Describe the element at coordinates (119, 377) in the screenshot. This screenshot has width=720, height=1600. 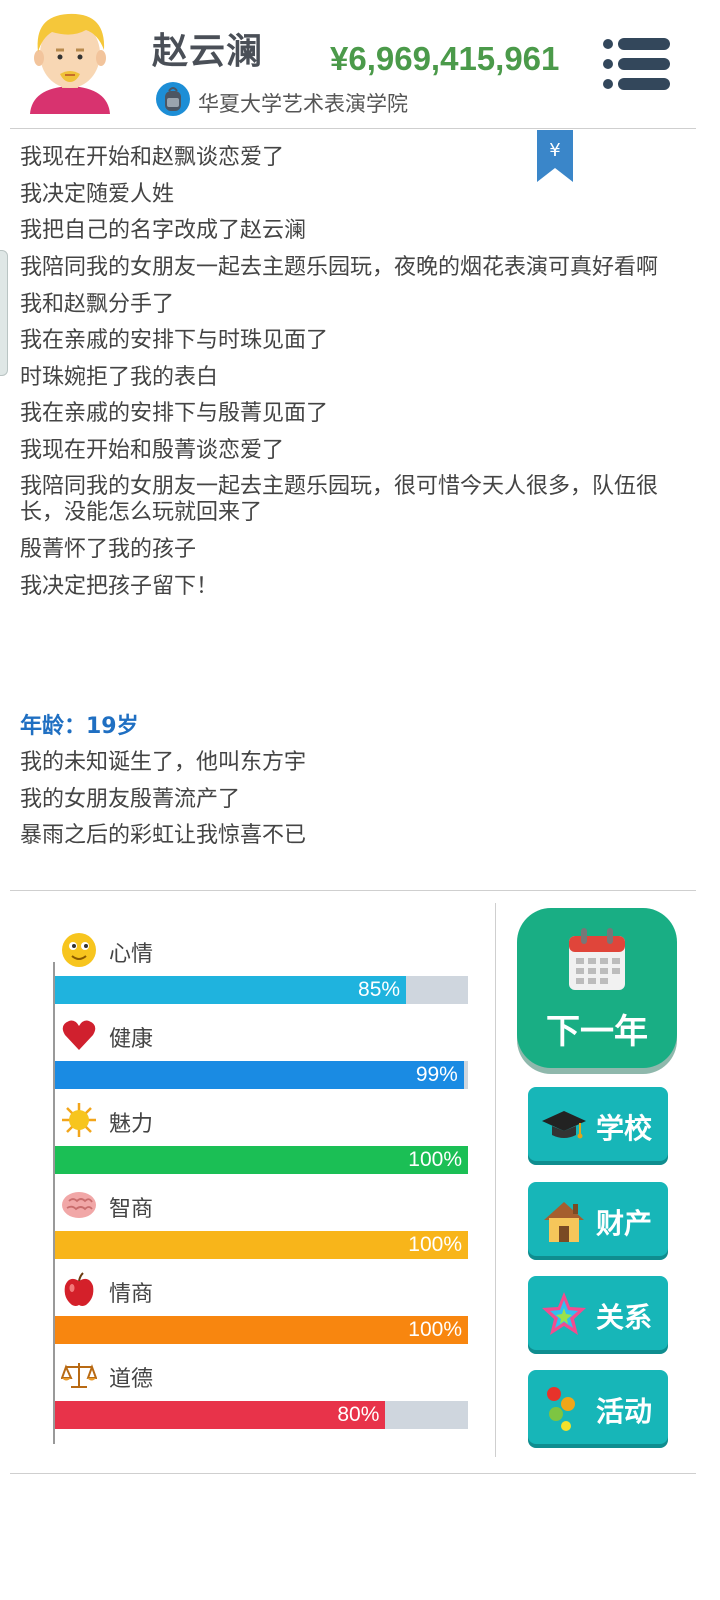
I see `log-line: 时珠婉拒了我的表白` at that location.